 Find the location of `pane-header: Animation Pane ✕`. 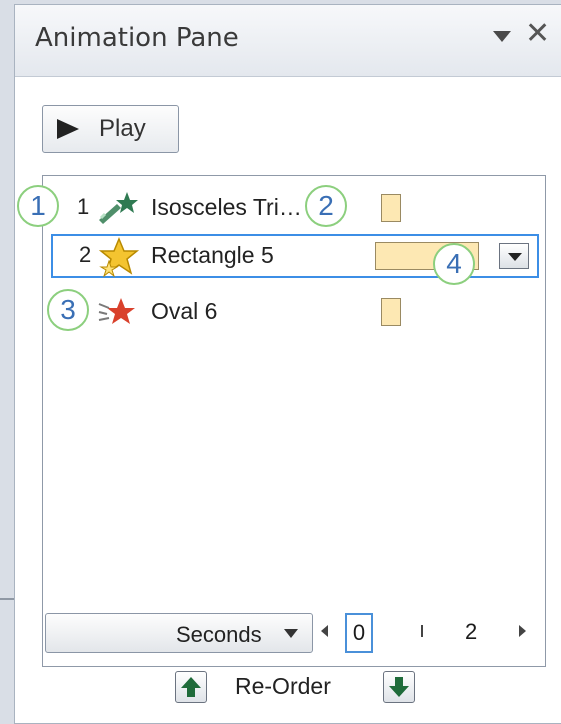

pane-header: Animation Pane ✕ is located at coordinates (288, 41).